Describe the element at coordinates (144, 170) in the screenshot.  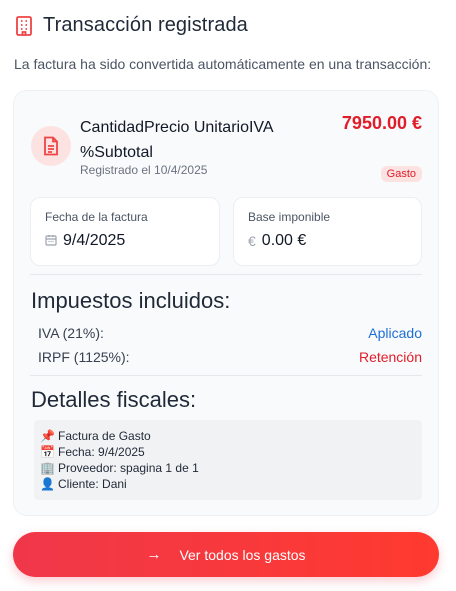
I see `transaction-registered-date: Registrado el 10/4/2025` at that location.